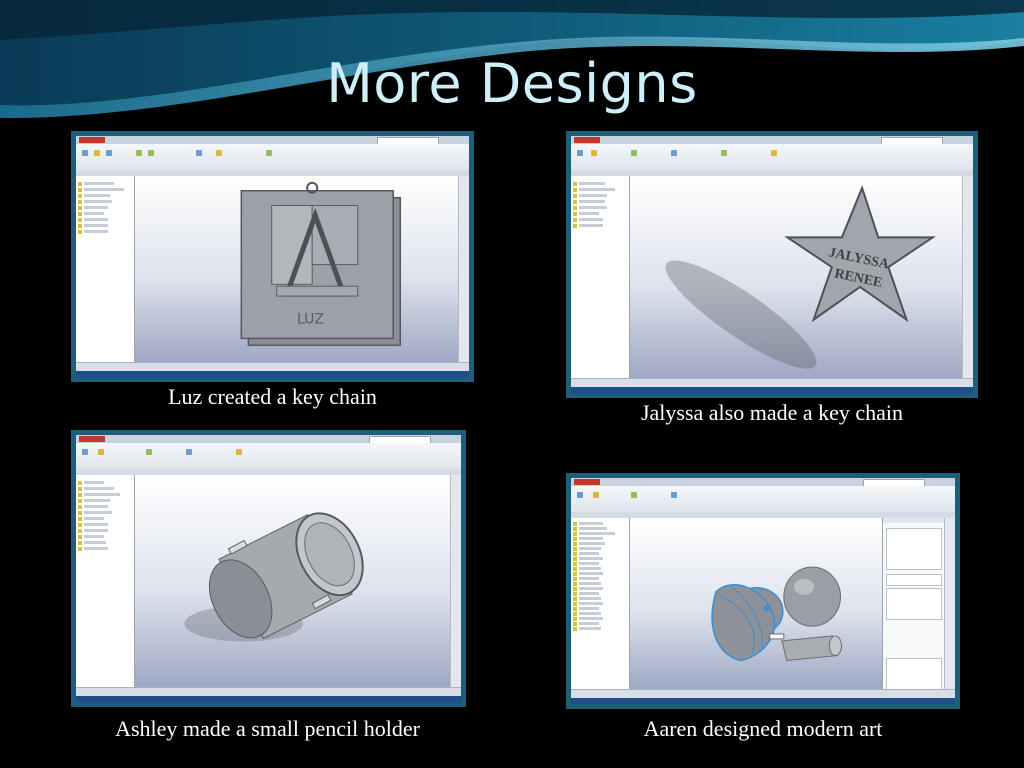  I want to click on slide-title: More Designs, so click(512, 83).